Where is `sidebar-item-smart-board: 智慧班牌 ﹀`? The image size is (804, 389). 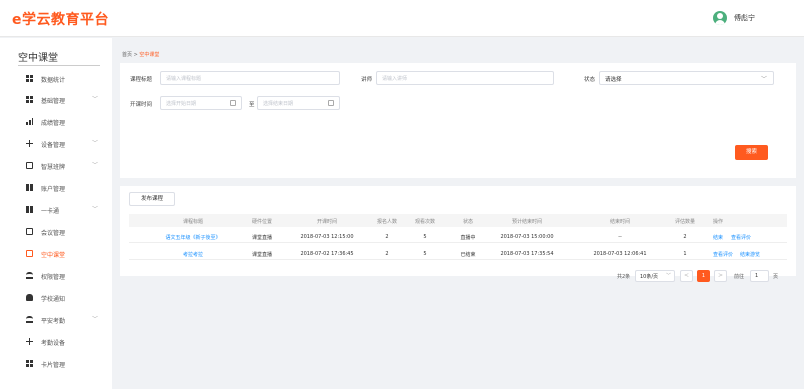
sidebar-item-smart-board: 智慧班牌 ﹀ is located at coordinates (56, 166).